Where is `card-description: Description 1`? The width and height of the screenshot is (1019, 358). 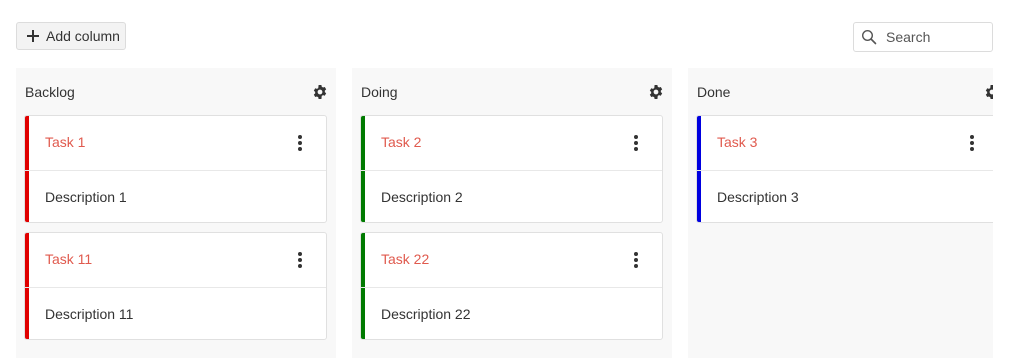
card-description: Description 1 is located at coordinates (86, 197).